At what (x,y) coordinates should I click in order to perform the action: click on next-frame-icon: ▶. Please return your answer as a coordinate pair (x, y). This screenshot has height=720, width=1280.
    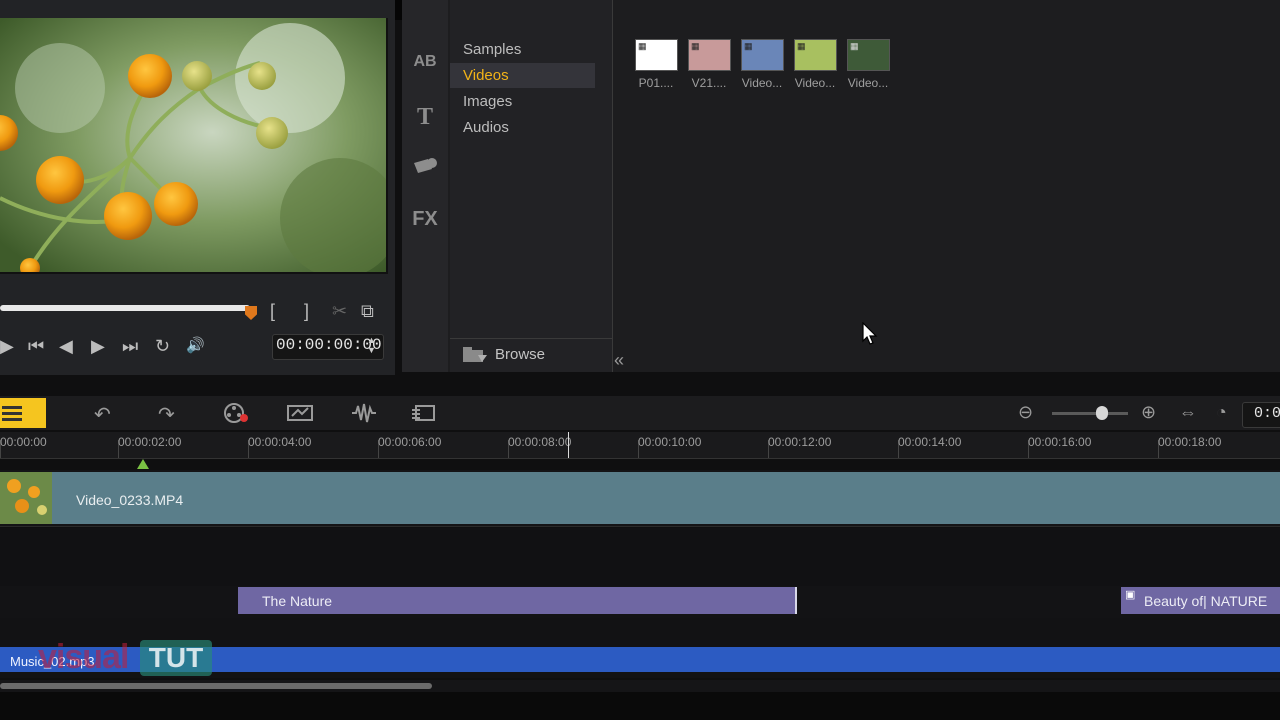
    Looking at the image, I should click on (98, 346).